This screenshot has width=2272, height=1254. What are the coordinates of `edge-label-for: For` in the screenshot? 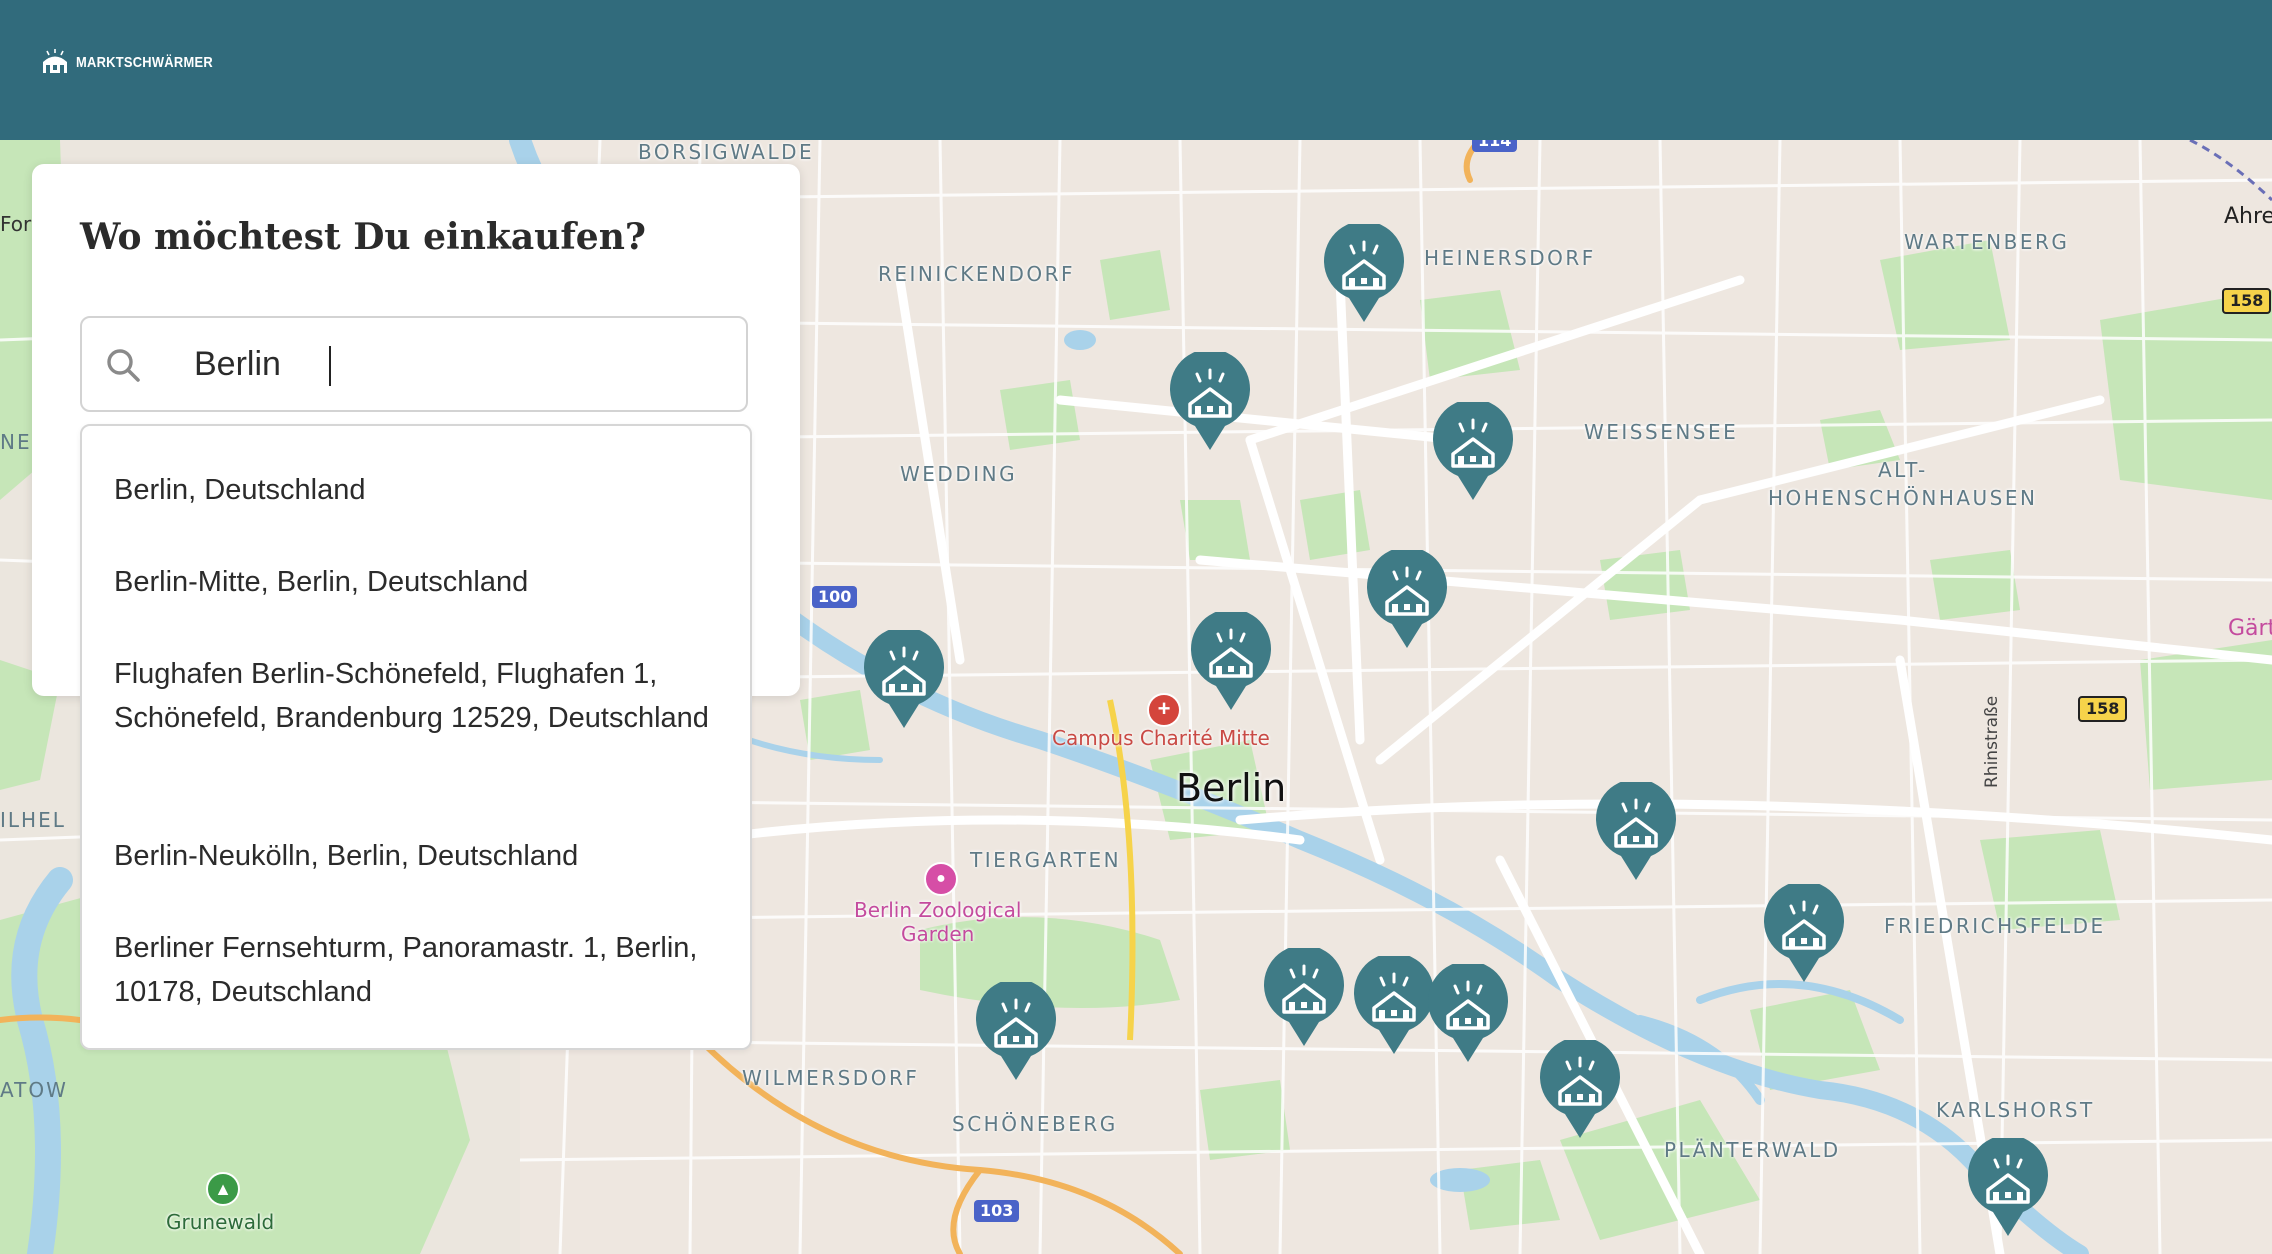 It's located at (16, 224).